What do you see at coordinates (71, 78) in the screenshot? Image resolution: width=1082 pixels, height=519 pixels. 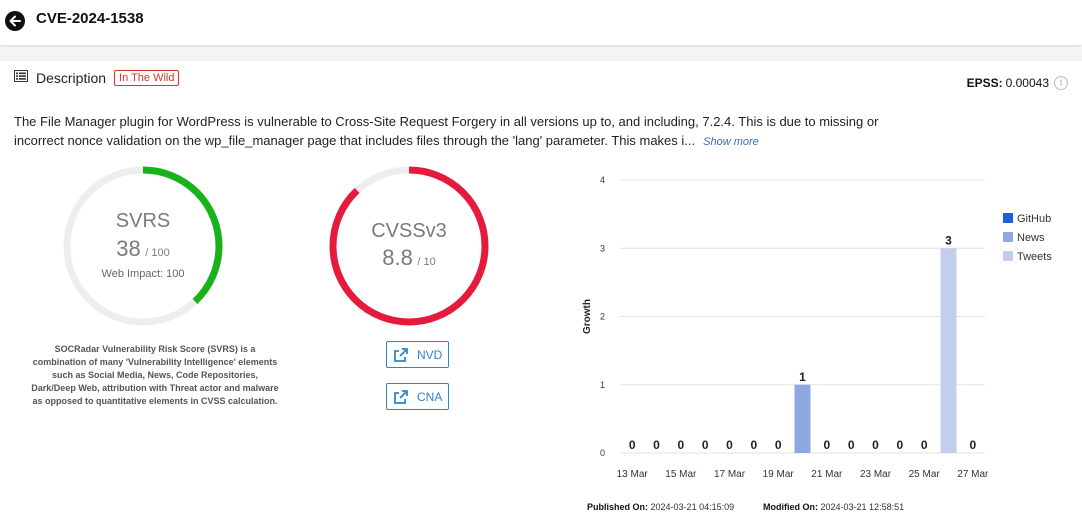 I see `description-label: Description` at bounding box center [71, 78].